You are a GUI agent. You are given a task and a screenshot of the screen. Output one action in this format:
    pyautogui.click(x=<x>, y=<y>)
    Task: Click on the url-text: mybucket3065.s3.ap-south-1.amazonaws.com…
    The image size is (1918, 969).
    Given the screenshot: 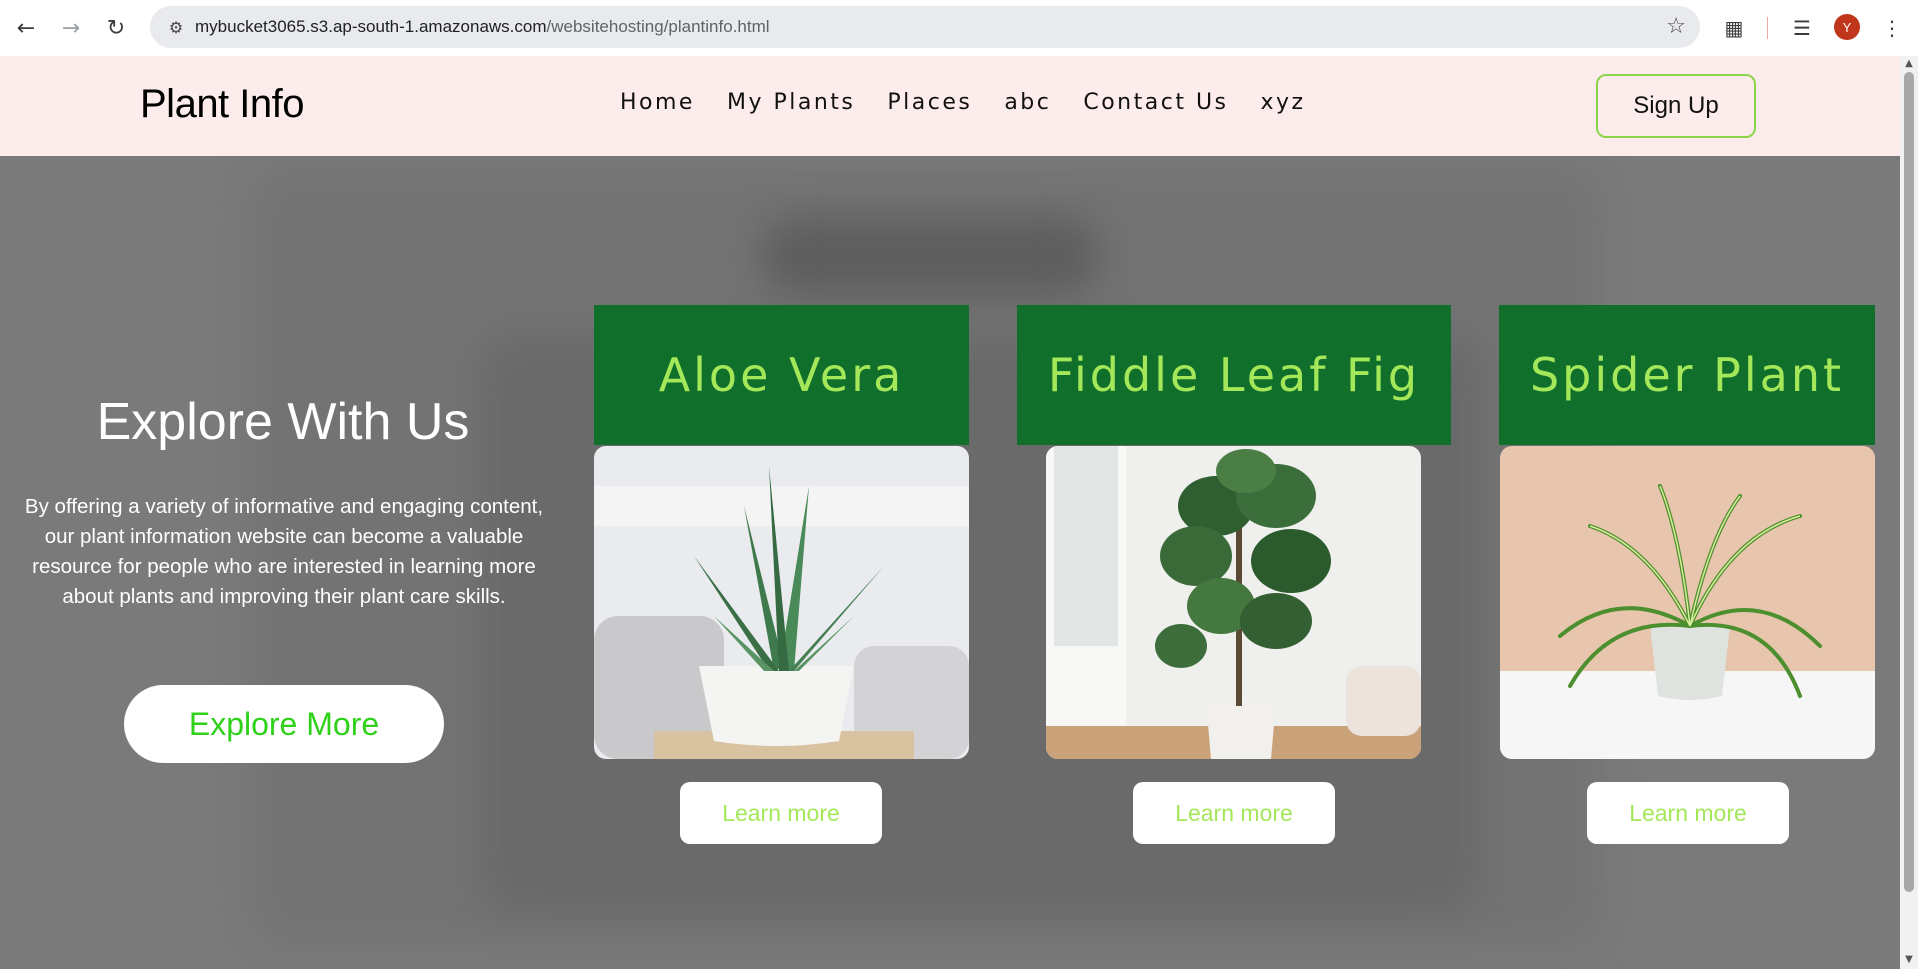 What is the action you would take?
    pyautogui.click(x=482, y=27)
    